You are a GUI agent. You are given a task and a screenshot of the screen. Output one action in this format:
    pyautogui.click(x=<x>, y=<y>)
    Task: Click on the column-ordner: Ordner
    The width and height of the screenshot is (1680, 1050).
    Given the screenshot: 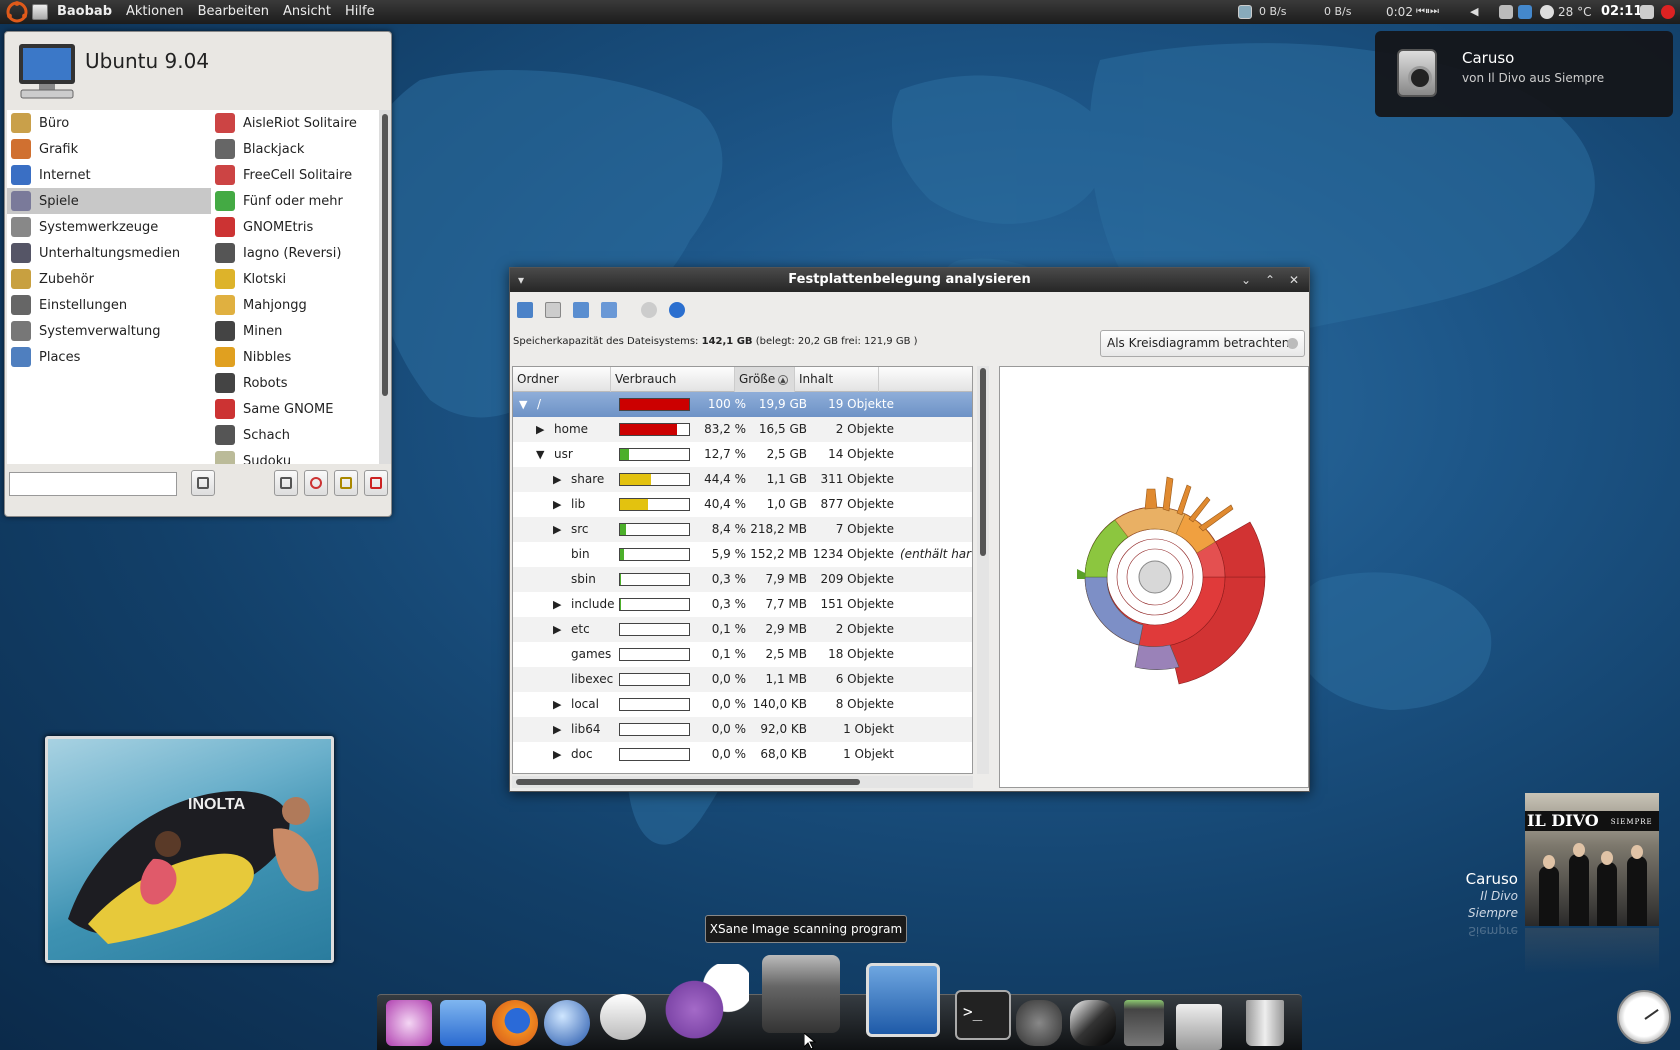 What is the action you would take?
    pyautogui.click(x=562, y=379)
    